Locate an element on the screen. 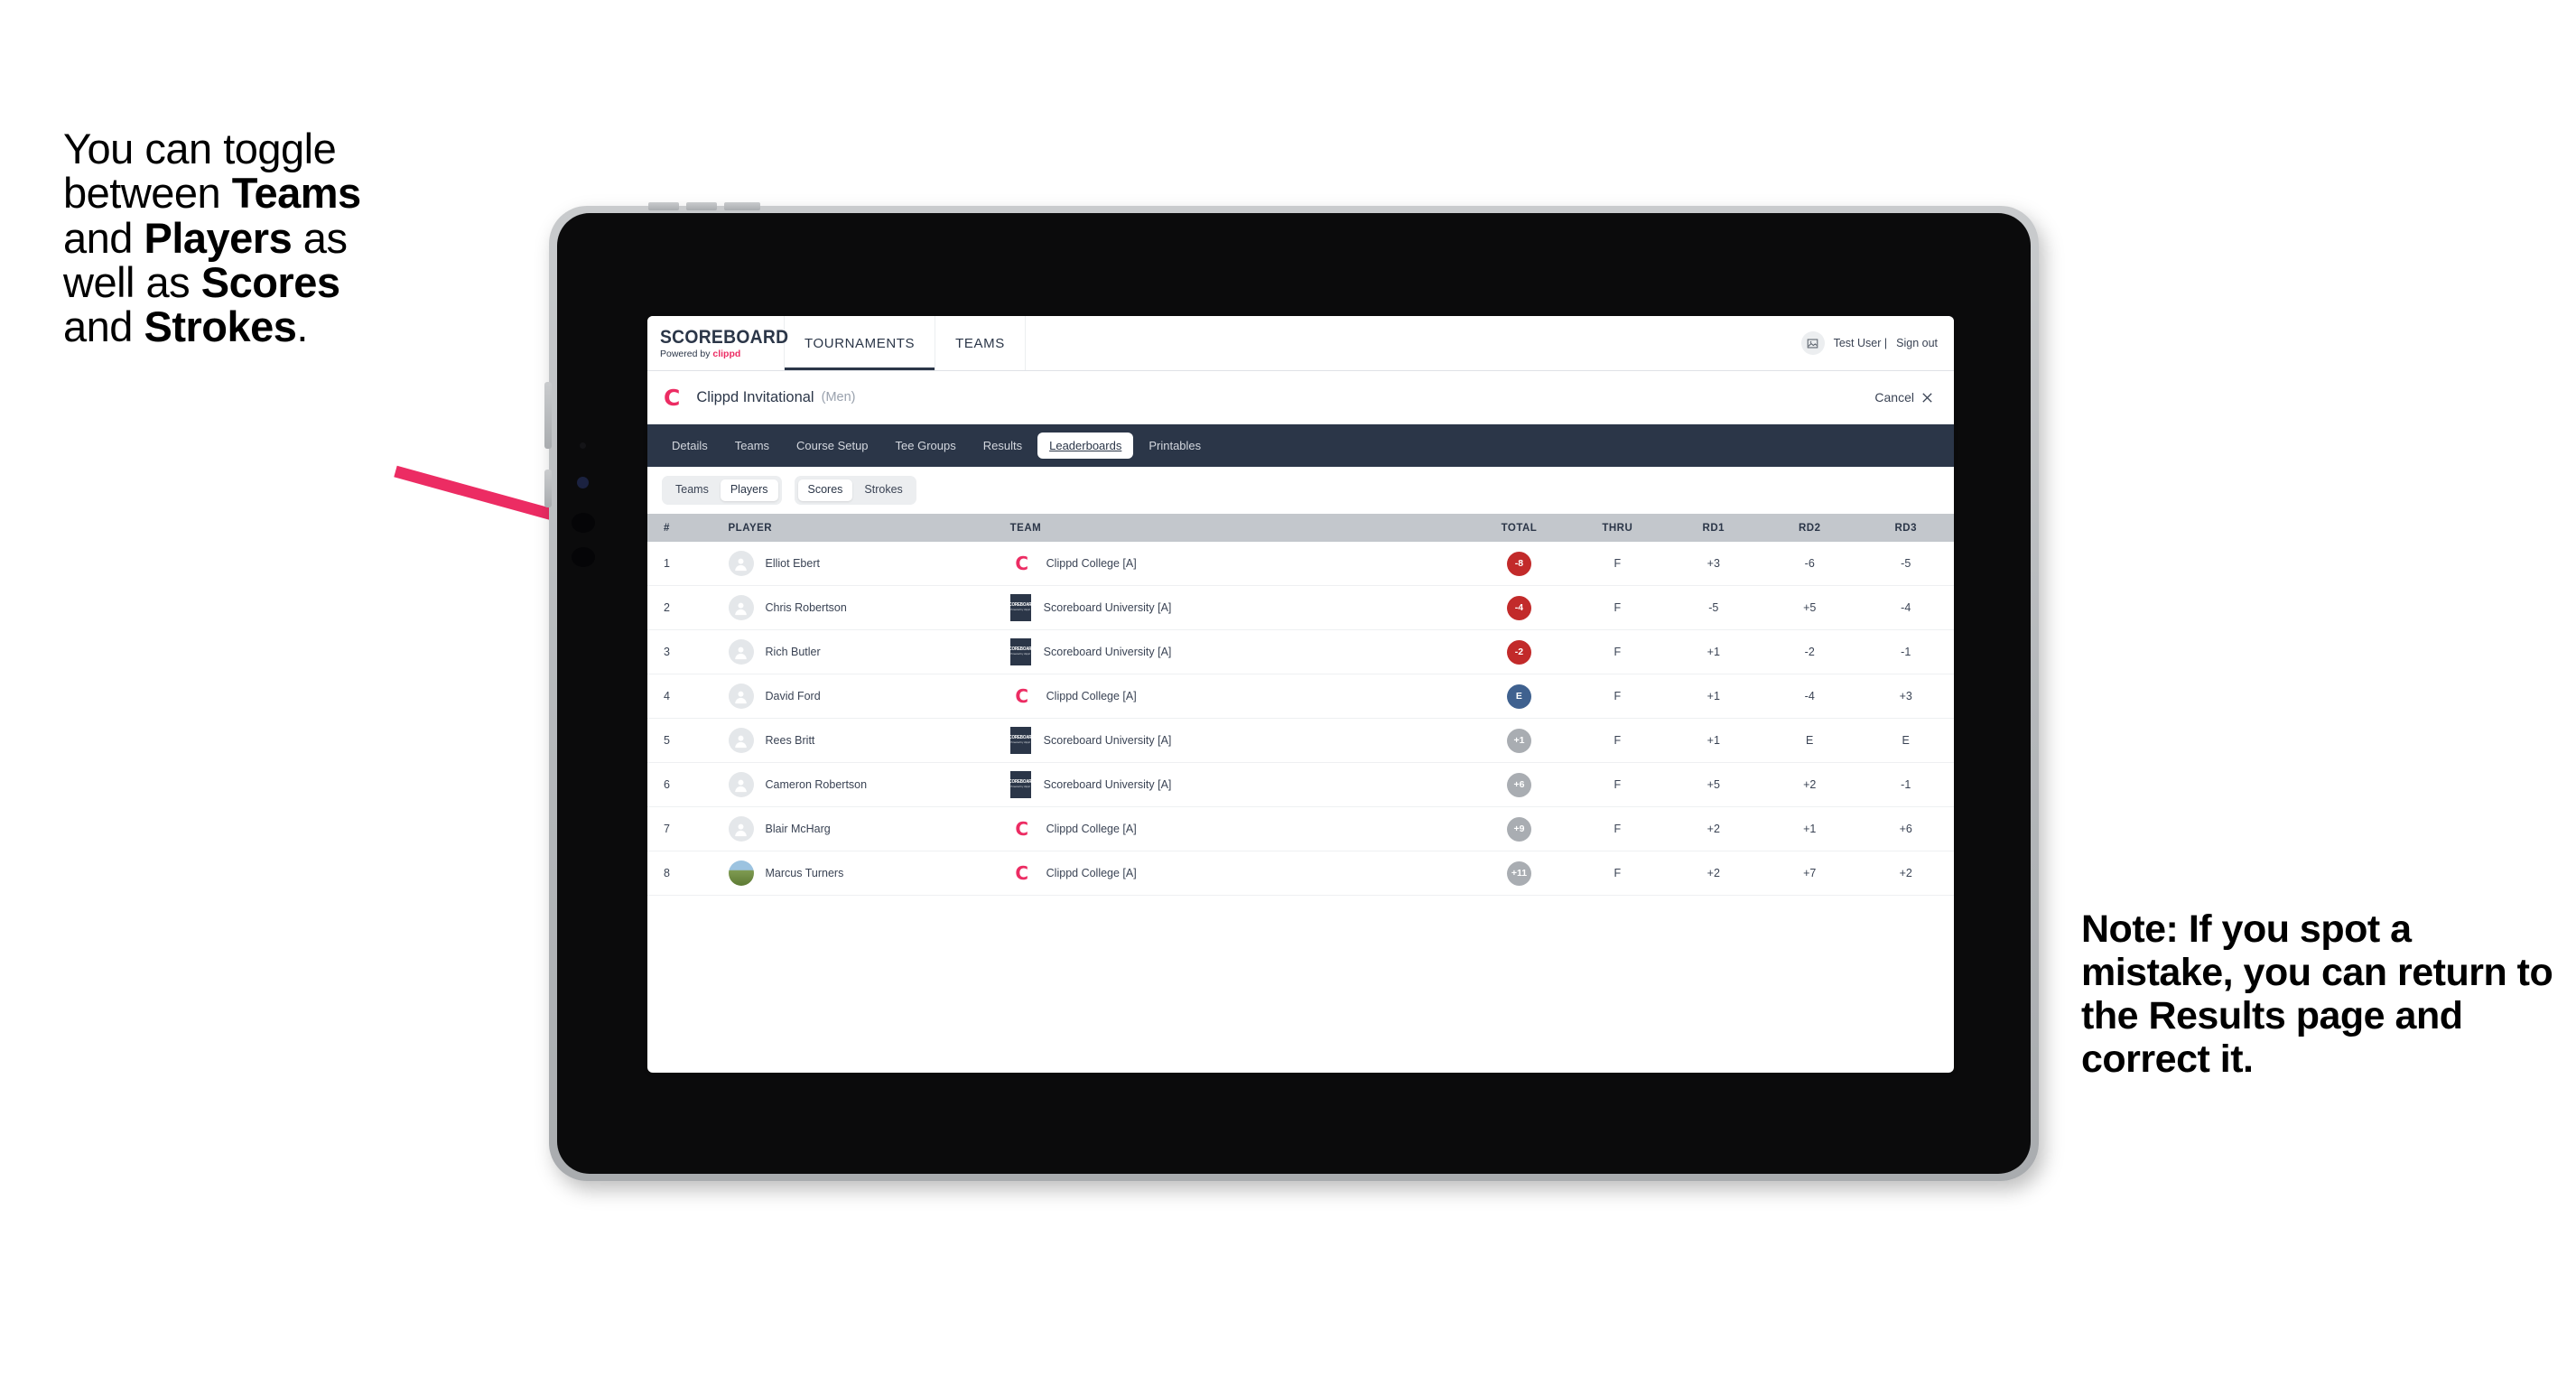  entity-toggle-group: Teams Players is located at coordinates (722, 491).